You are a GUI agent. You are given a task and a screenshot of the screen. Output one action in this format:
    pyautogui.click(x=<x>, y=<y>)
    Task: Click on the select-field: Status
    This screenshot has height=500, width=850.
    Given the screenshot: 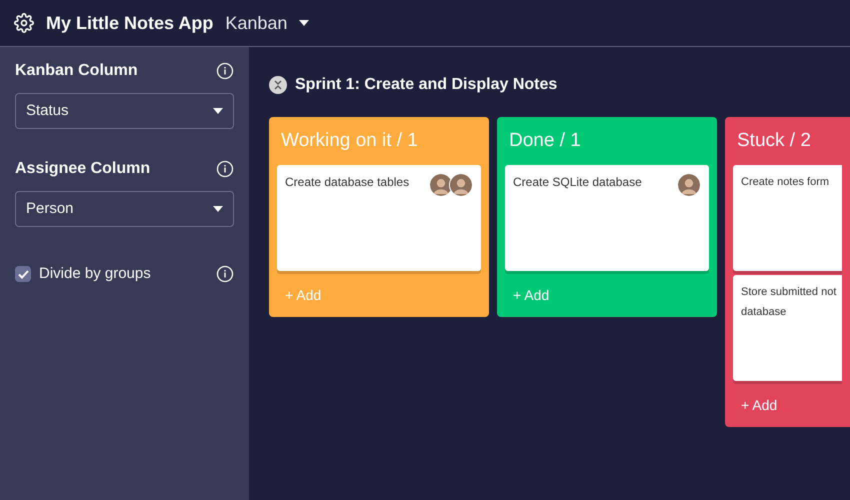 What is the action you would take?
    pyautogui.click(x=124, y=111)
    